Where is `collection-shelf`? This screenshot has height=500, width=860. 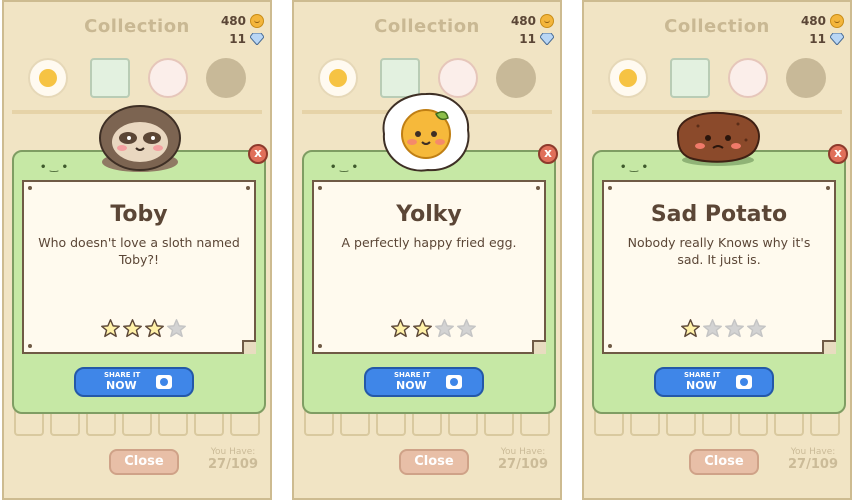 collection-shelf is located at coordinates (717, 83).